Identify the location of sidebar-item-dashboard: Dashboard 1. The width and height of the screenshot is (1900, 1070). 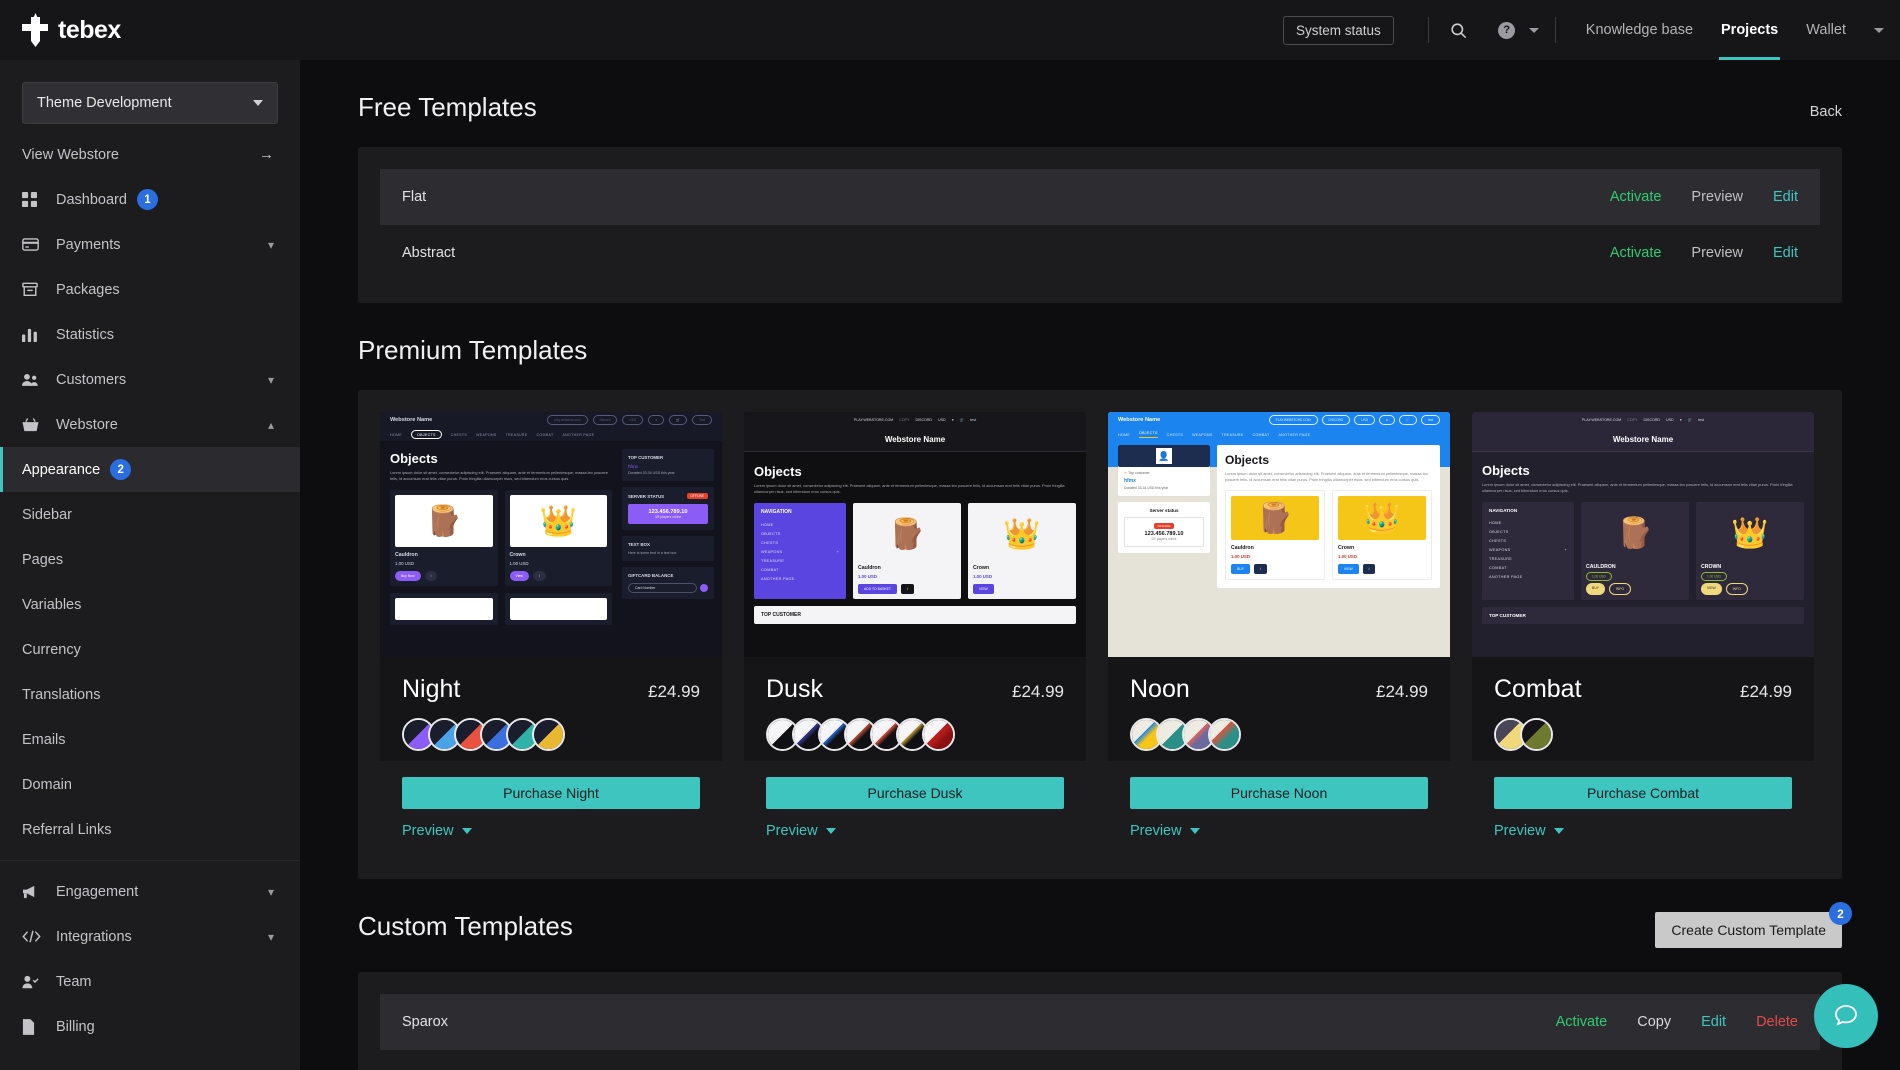
(150, 199).